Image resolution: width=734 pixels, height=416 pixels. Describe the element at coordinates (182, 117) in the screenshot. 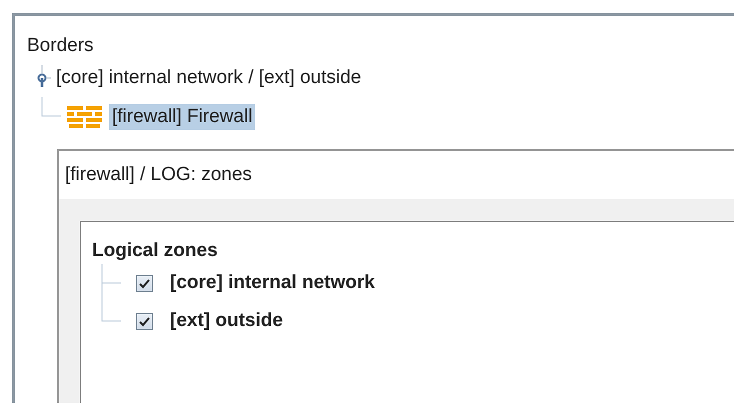

I see `tree-node: [firewall] Firewall` at that location.